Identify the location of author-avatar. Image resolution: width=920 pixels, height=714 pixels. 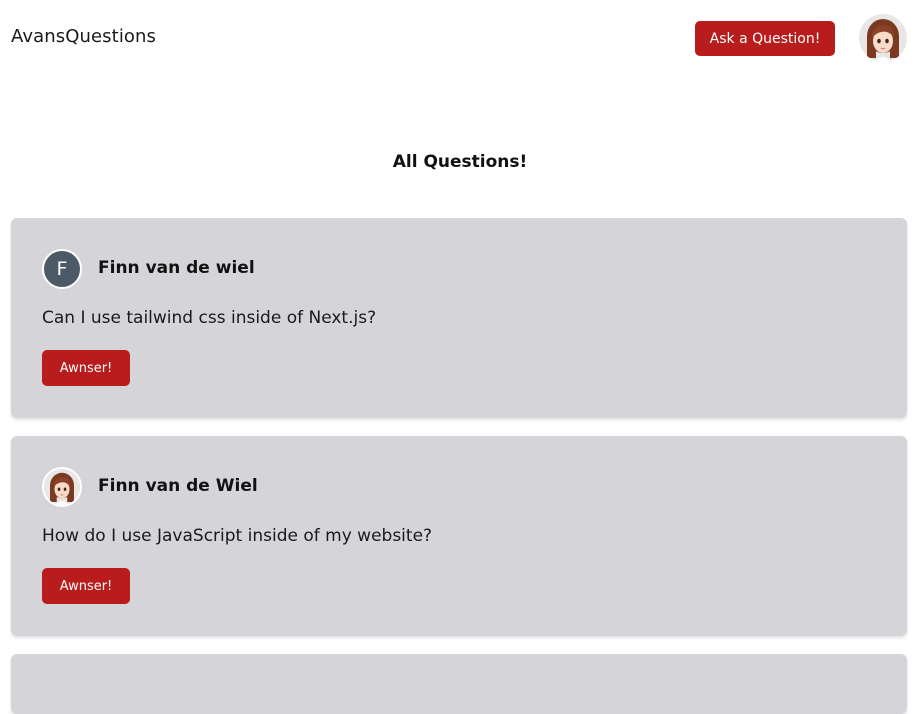
(62, 487).